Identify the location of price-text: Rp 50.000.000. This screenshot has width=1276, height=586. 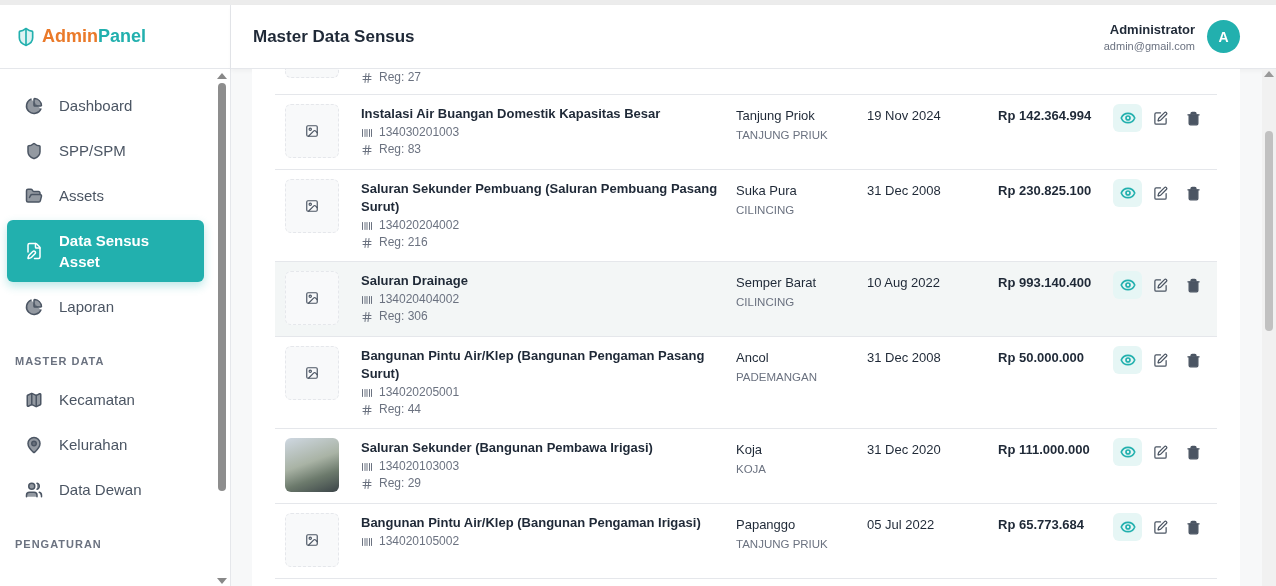
(1041, 358).